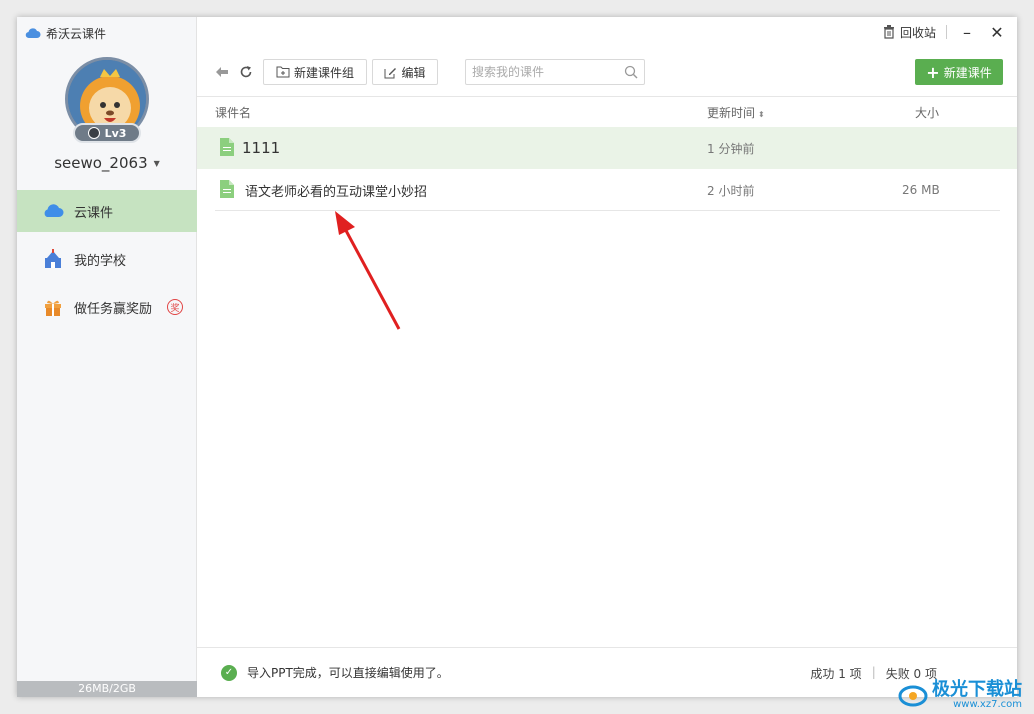  I want to click on username-text: seewo_2063, so click(101, 163).